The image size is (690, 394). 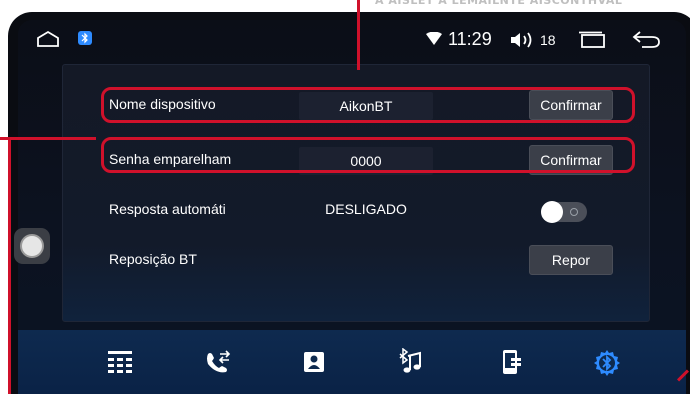 What do you see at coordinates (153, 259) in the screenshot?
I see `bt-reset-label: Reposição BT` at bounding box center [153, 259].